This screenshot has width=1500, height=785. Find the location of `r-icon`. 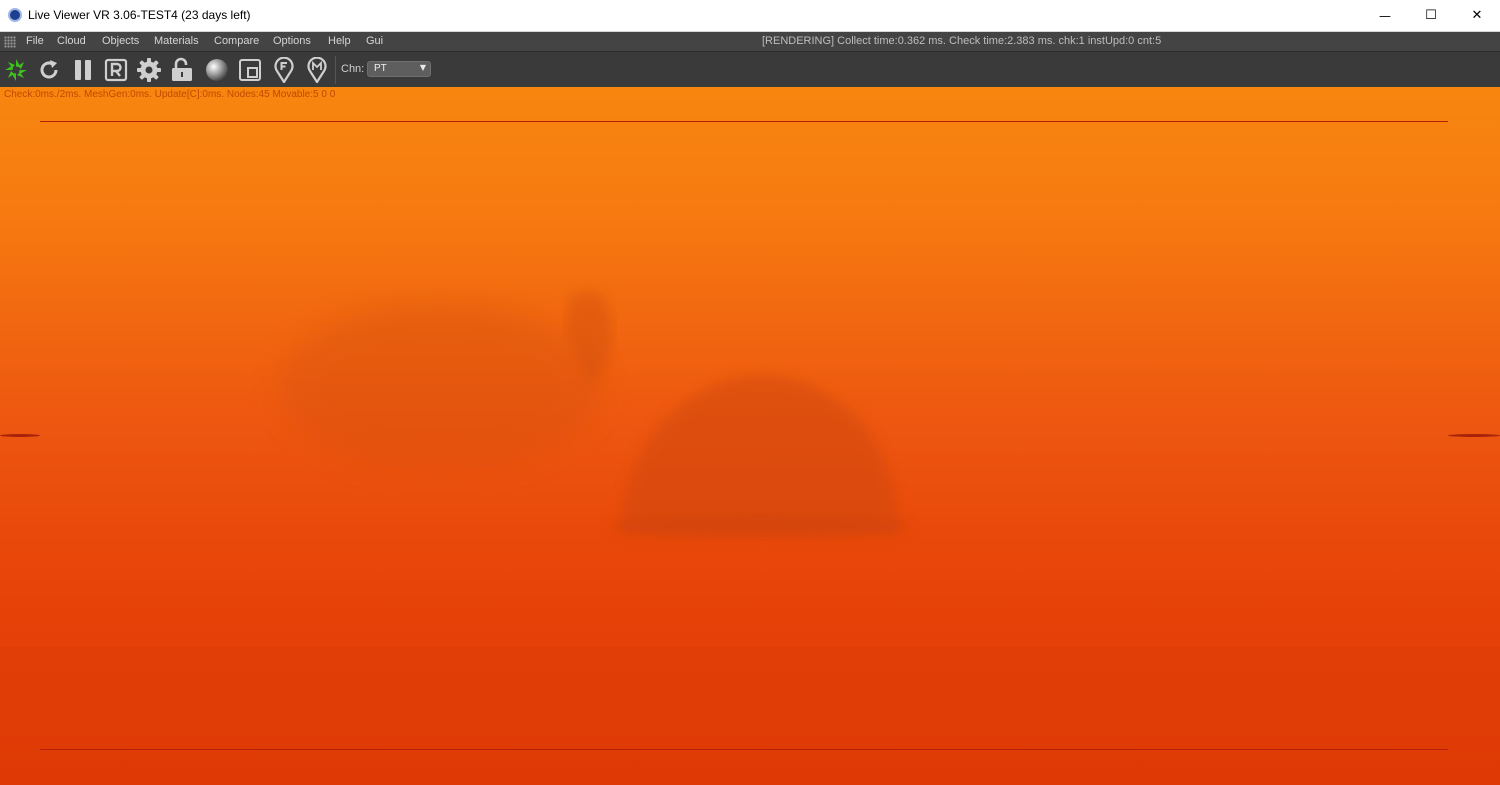

r-icon is located at coordinates (116, 70).